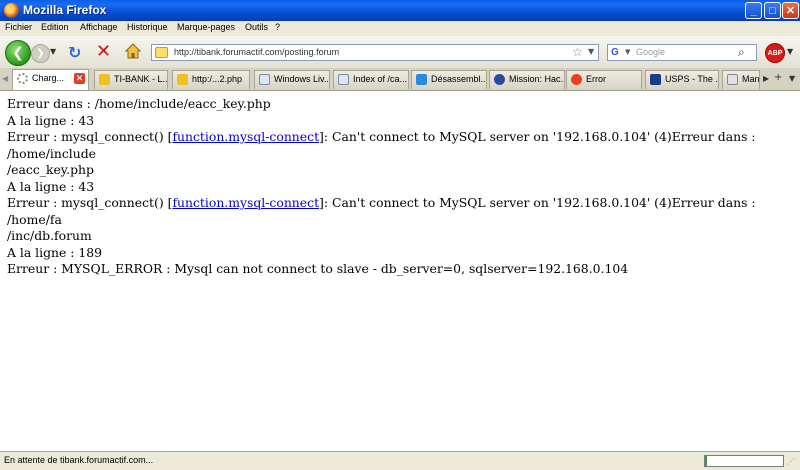  What do you see at coordinates (741, 52) in the screenshot?
I see `search-magnifier-icon: ⌕` at bounding box center [741, 52].